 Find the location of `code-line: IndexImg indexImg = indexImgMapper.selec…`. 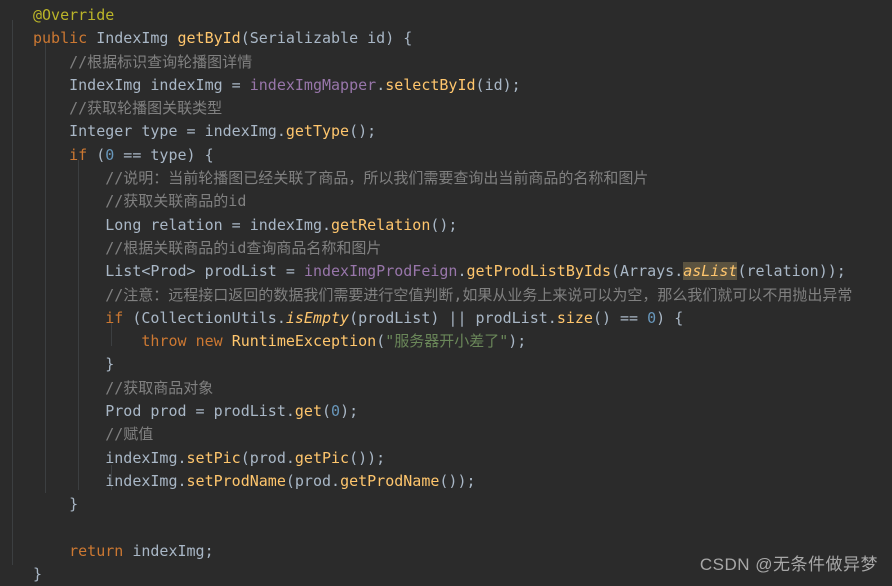

code-line: IndexImg indexImg = indexImgMapper.selec… is located at coordinates (295, 84).